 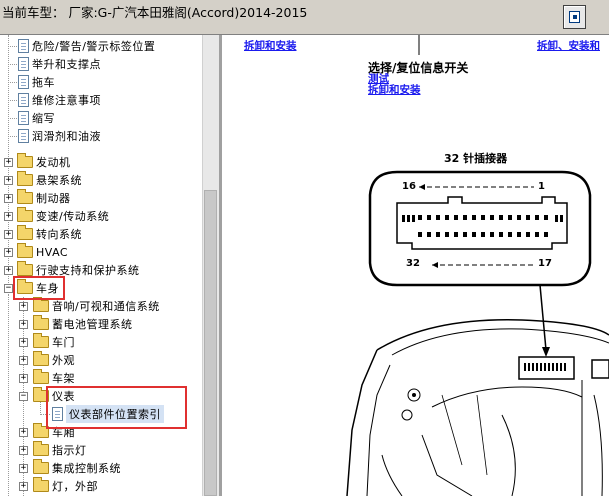 I want to click on tree-item-suspension: 悬架系统, so click(x=49, y=180).